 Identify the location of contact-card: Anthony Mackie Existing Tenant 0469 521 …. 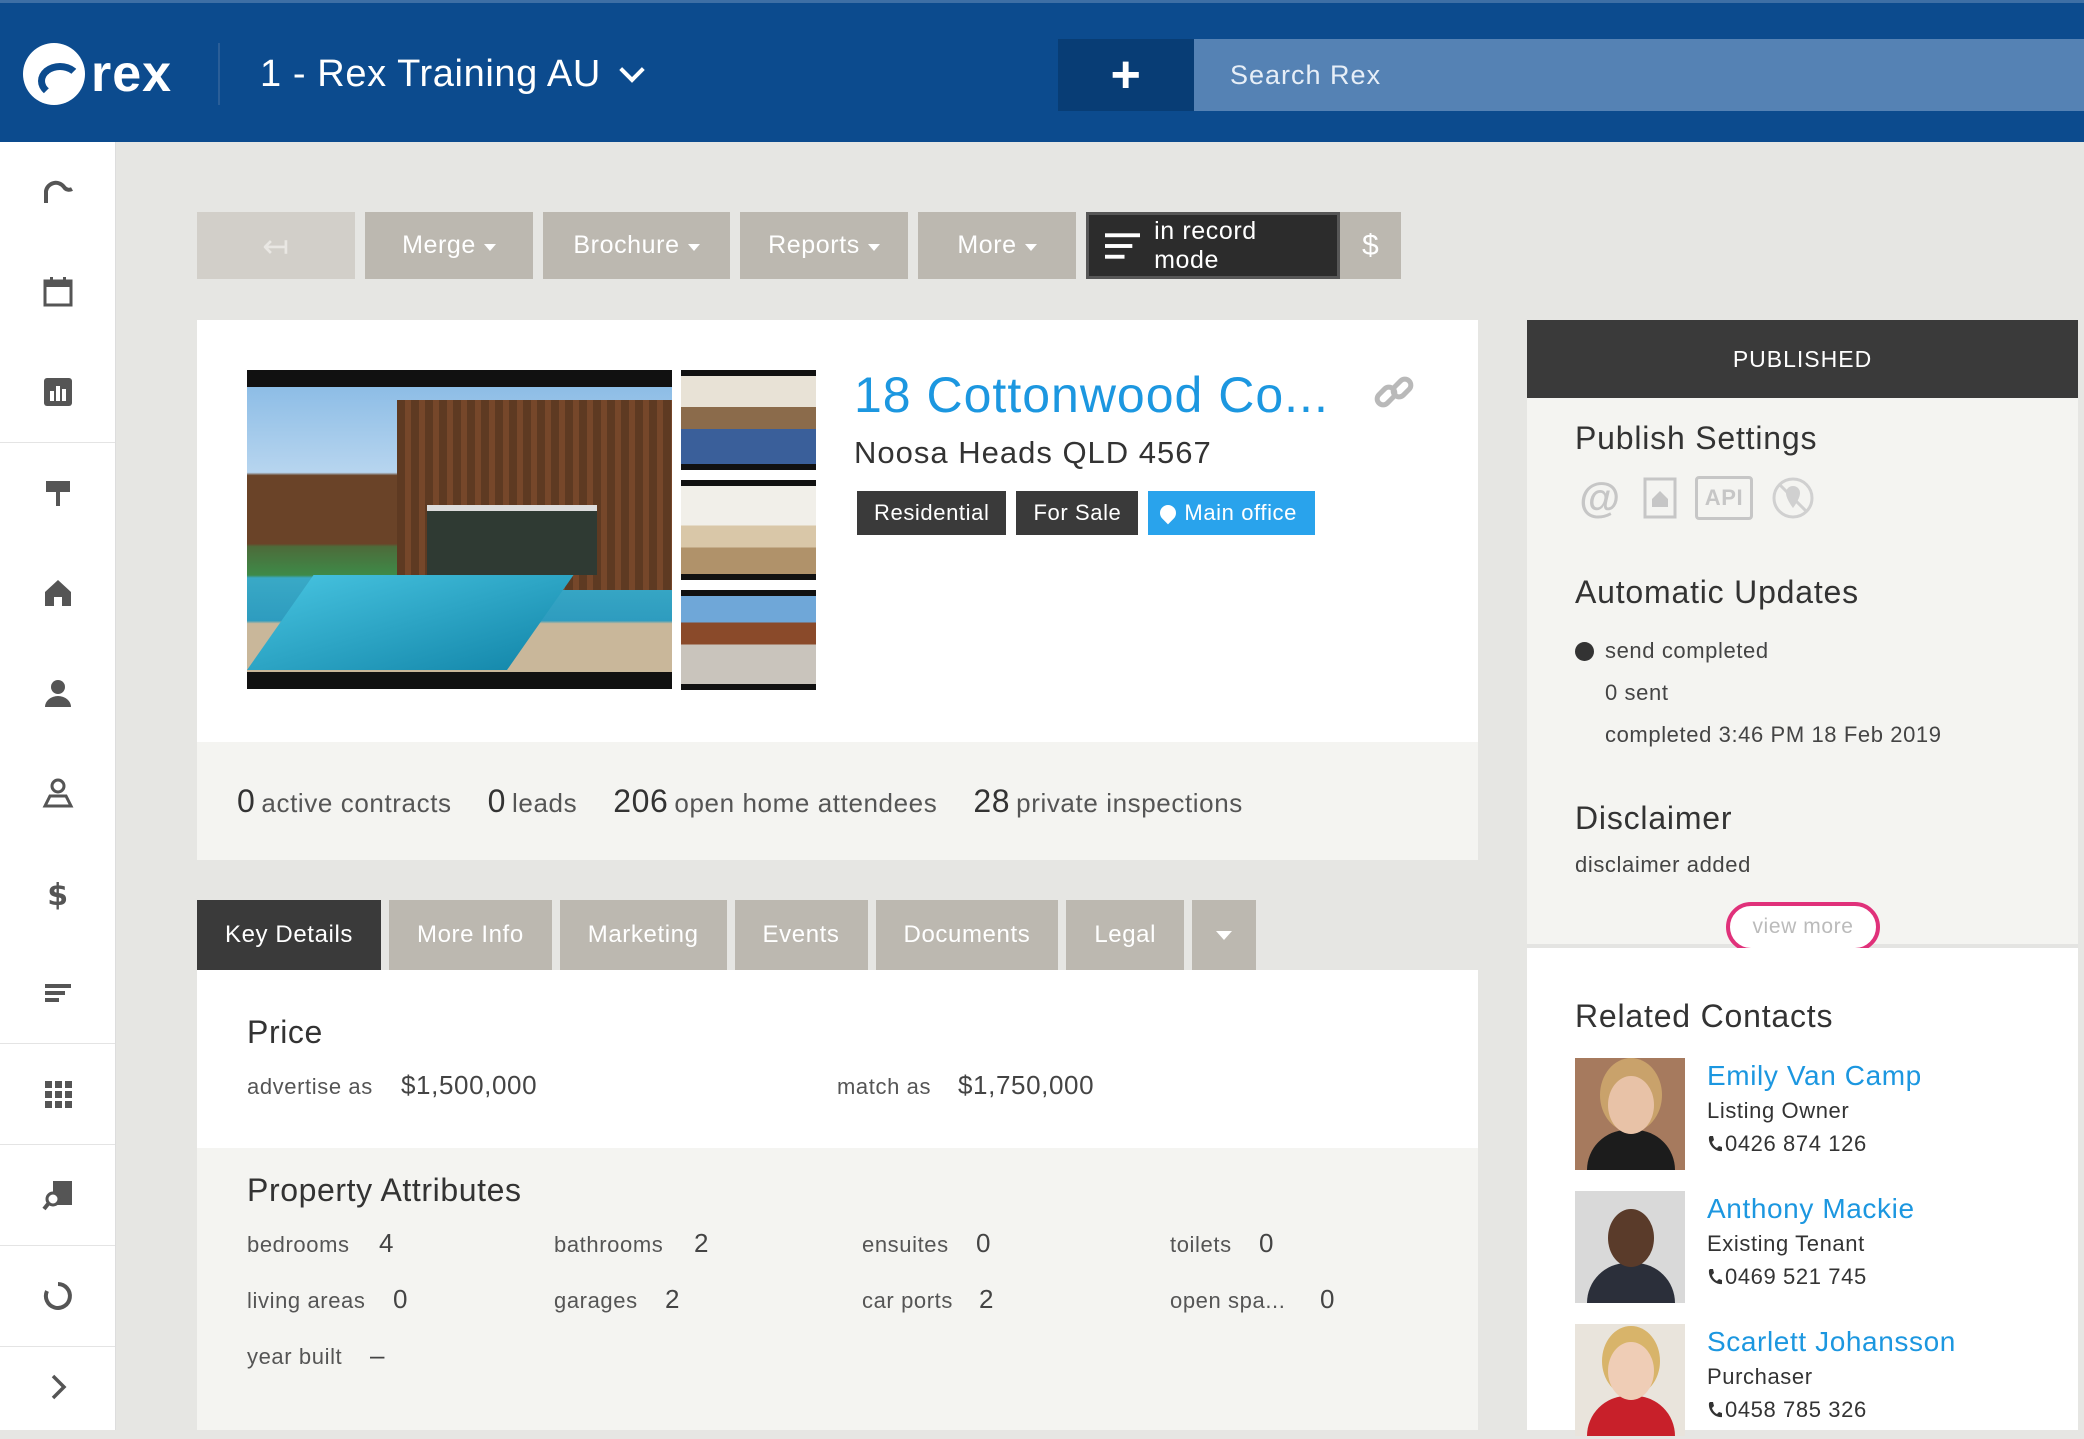
(1775, 1248).